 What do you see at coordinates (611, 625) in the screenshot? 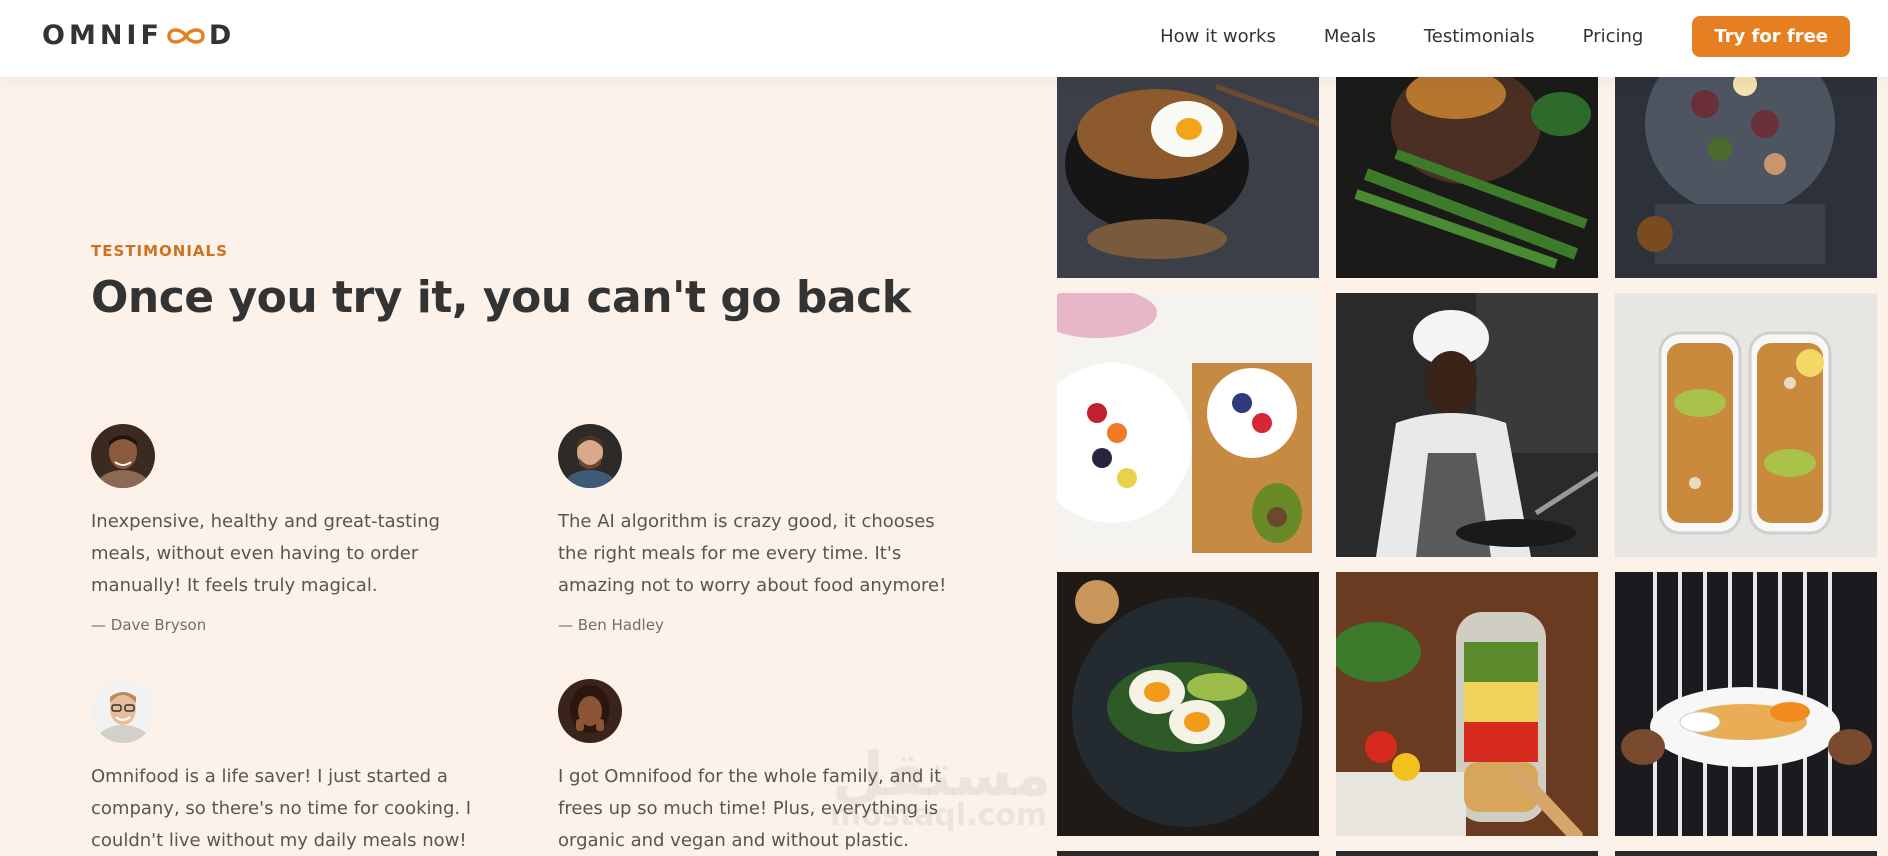
I see `testimonial-author: — Ben Hadley` at bounding box center [611, 625].